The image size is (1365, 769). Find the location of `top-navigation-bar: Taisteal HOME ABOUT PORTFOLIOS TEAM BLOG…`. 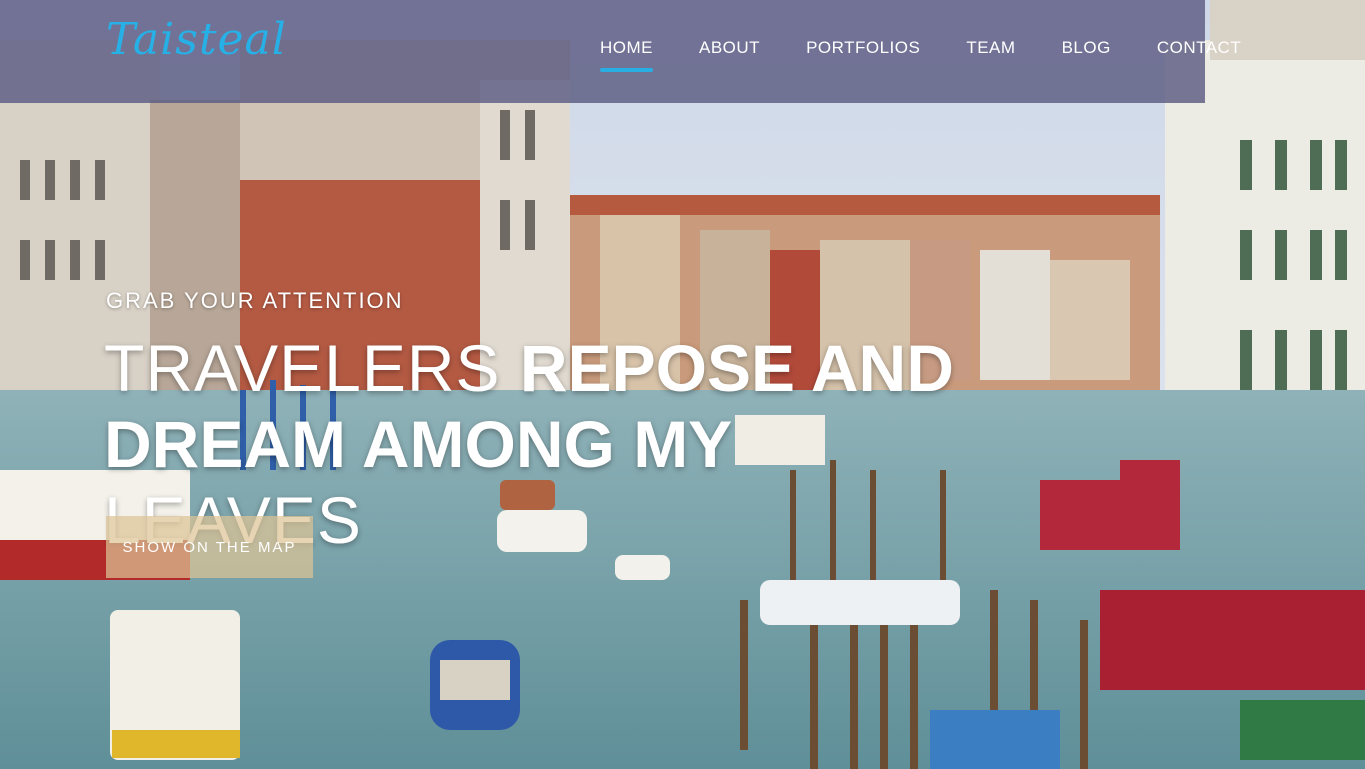

top-navigation-bar: Taisteal HOME ABOUT PORTFOLIOS TEAM BLOG… is located at coordinates (620, 51).